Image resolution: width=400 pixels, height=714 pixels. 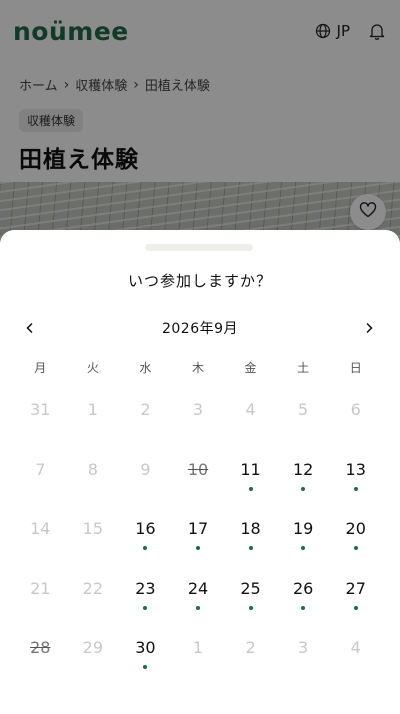 What do you see at coordinates (303, 529) in the screenshot?
I see `day-number: 19` at bounding box center [303, 529].